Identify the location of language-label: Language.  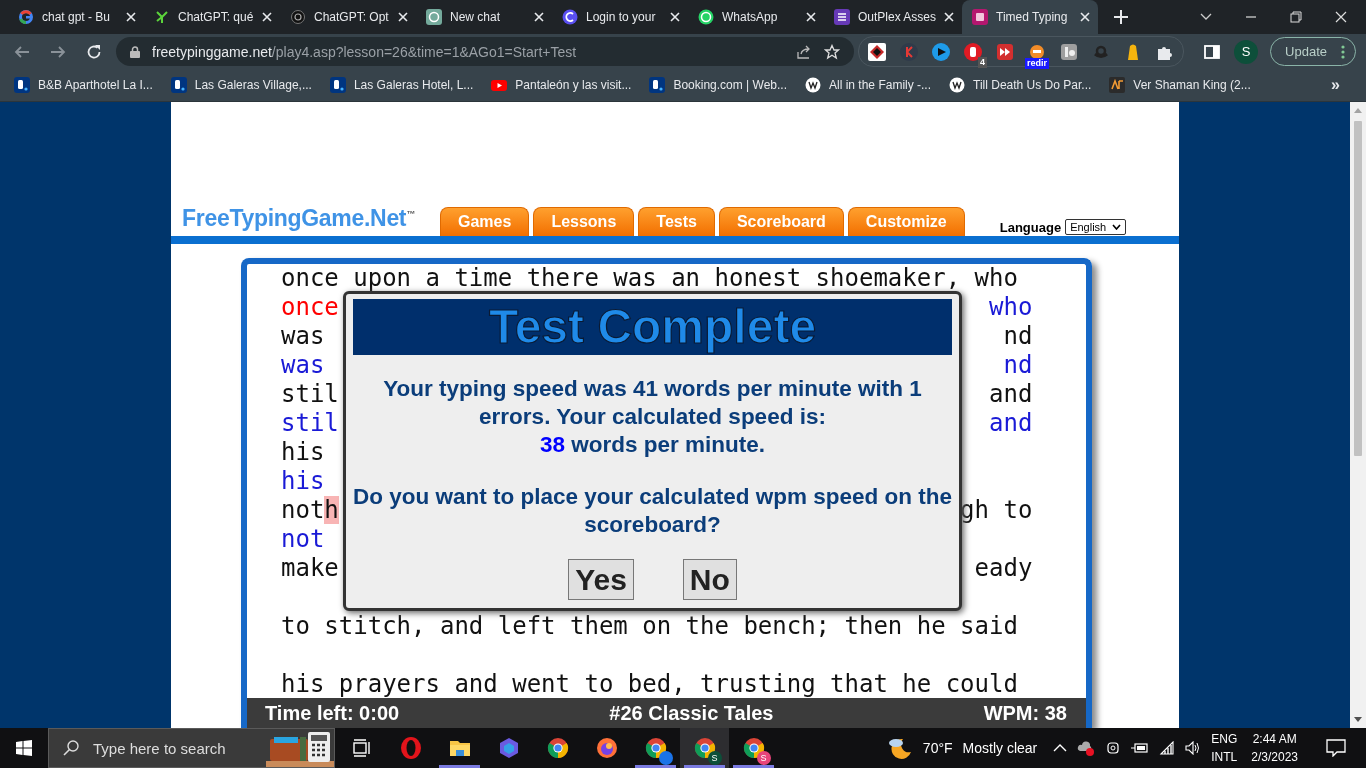
(1030, 227).